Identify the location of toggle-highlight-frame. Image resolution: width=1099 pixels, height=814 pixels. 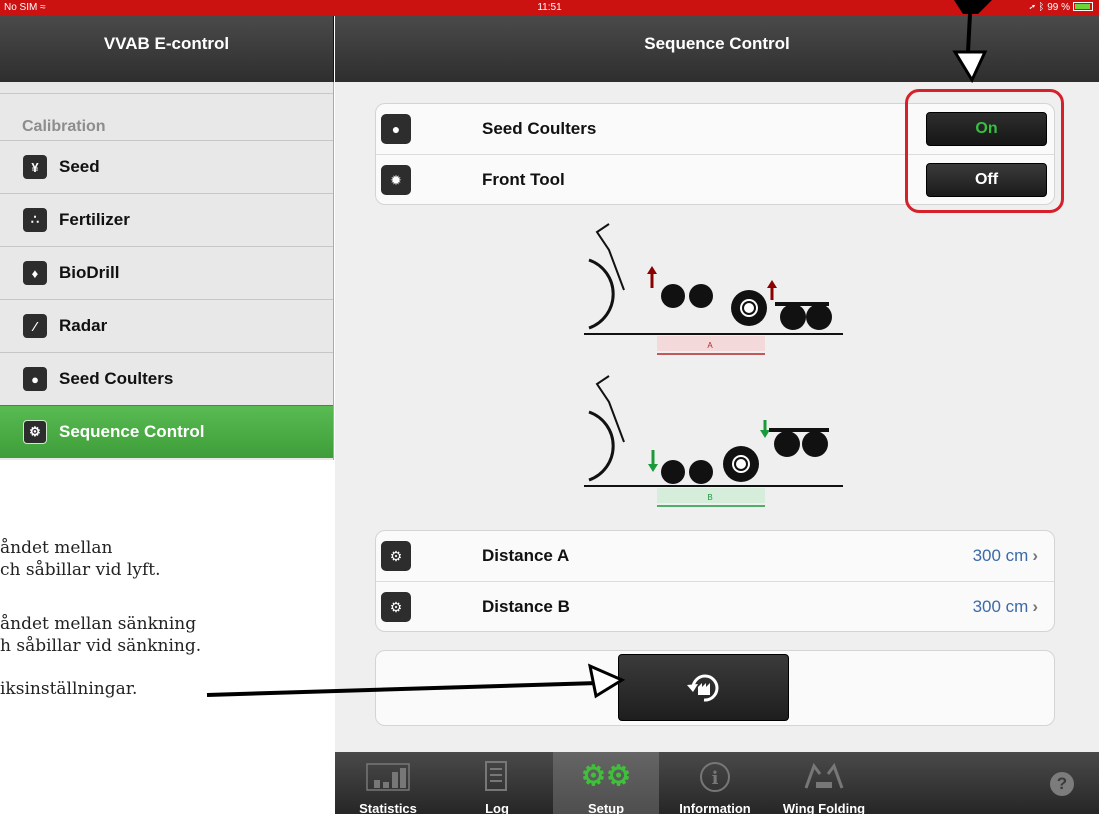
(984, 151).